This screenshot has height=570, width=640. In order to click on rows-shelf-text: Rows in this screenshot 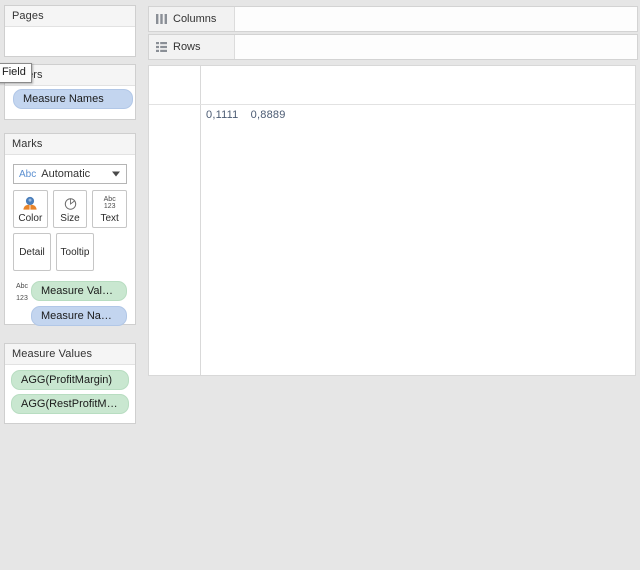, I will do `click(187, 47)`.